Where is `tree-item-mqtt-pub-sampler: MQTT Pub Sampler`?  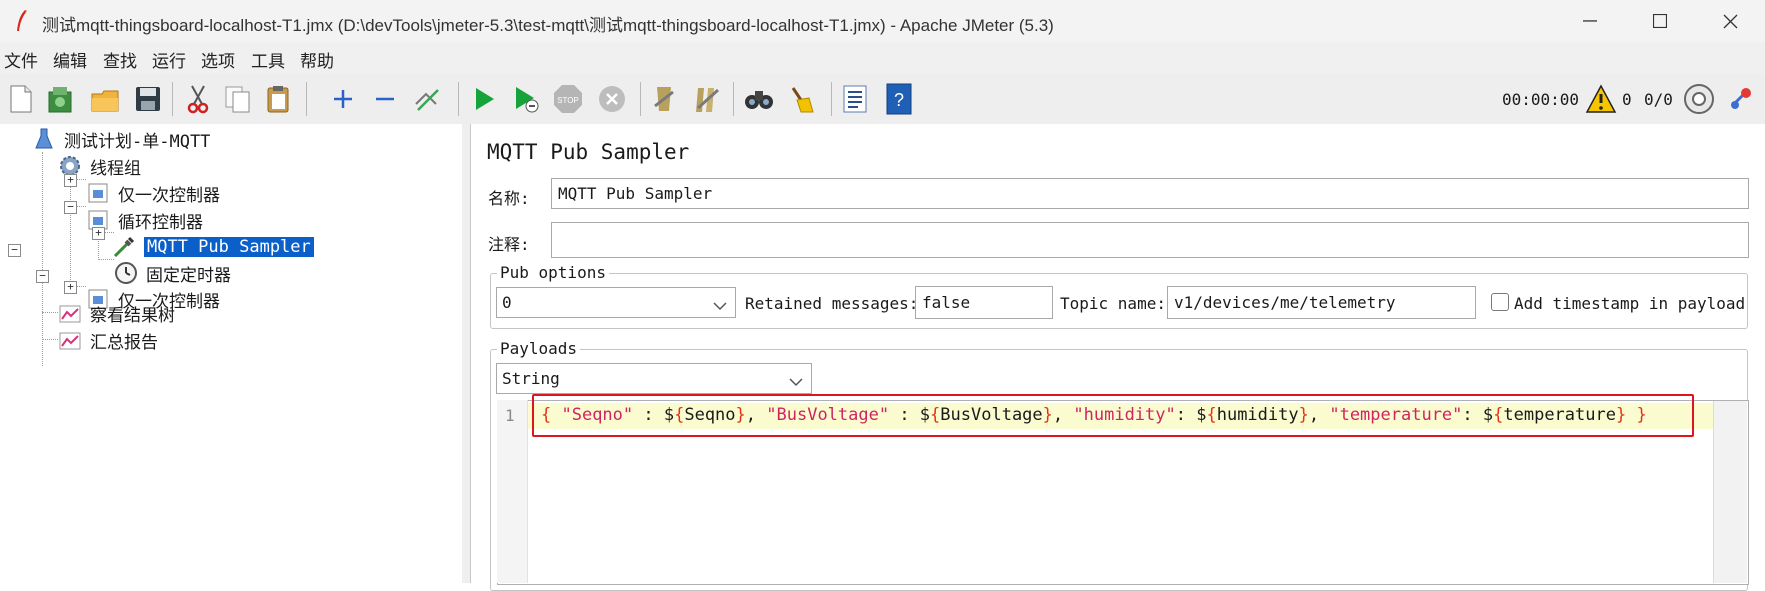
tree-item-mqtt-pub-sampler: MQTT Pub Sampler is located at coordinates (213, 247).